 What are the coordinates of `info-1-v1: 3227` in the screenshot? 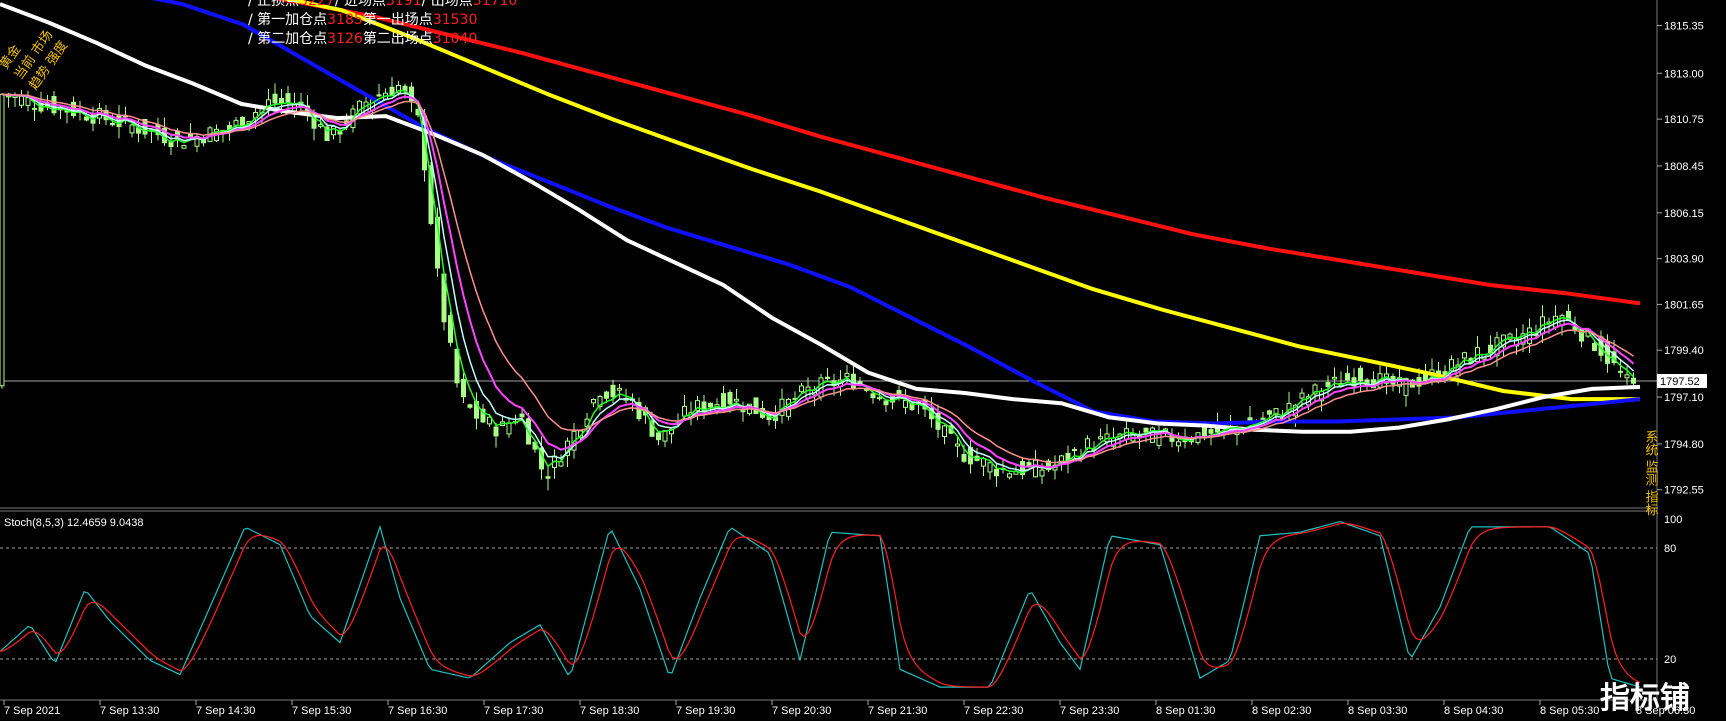 It's located at (317, 4).